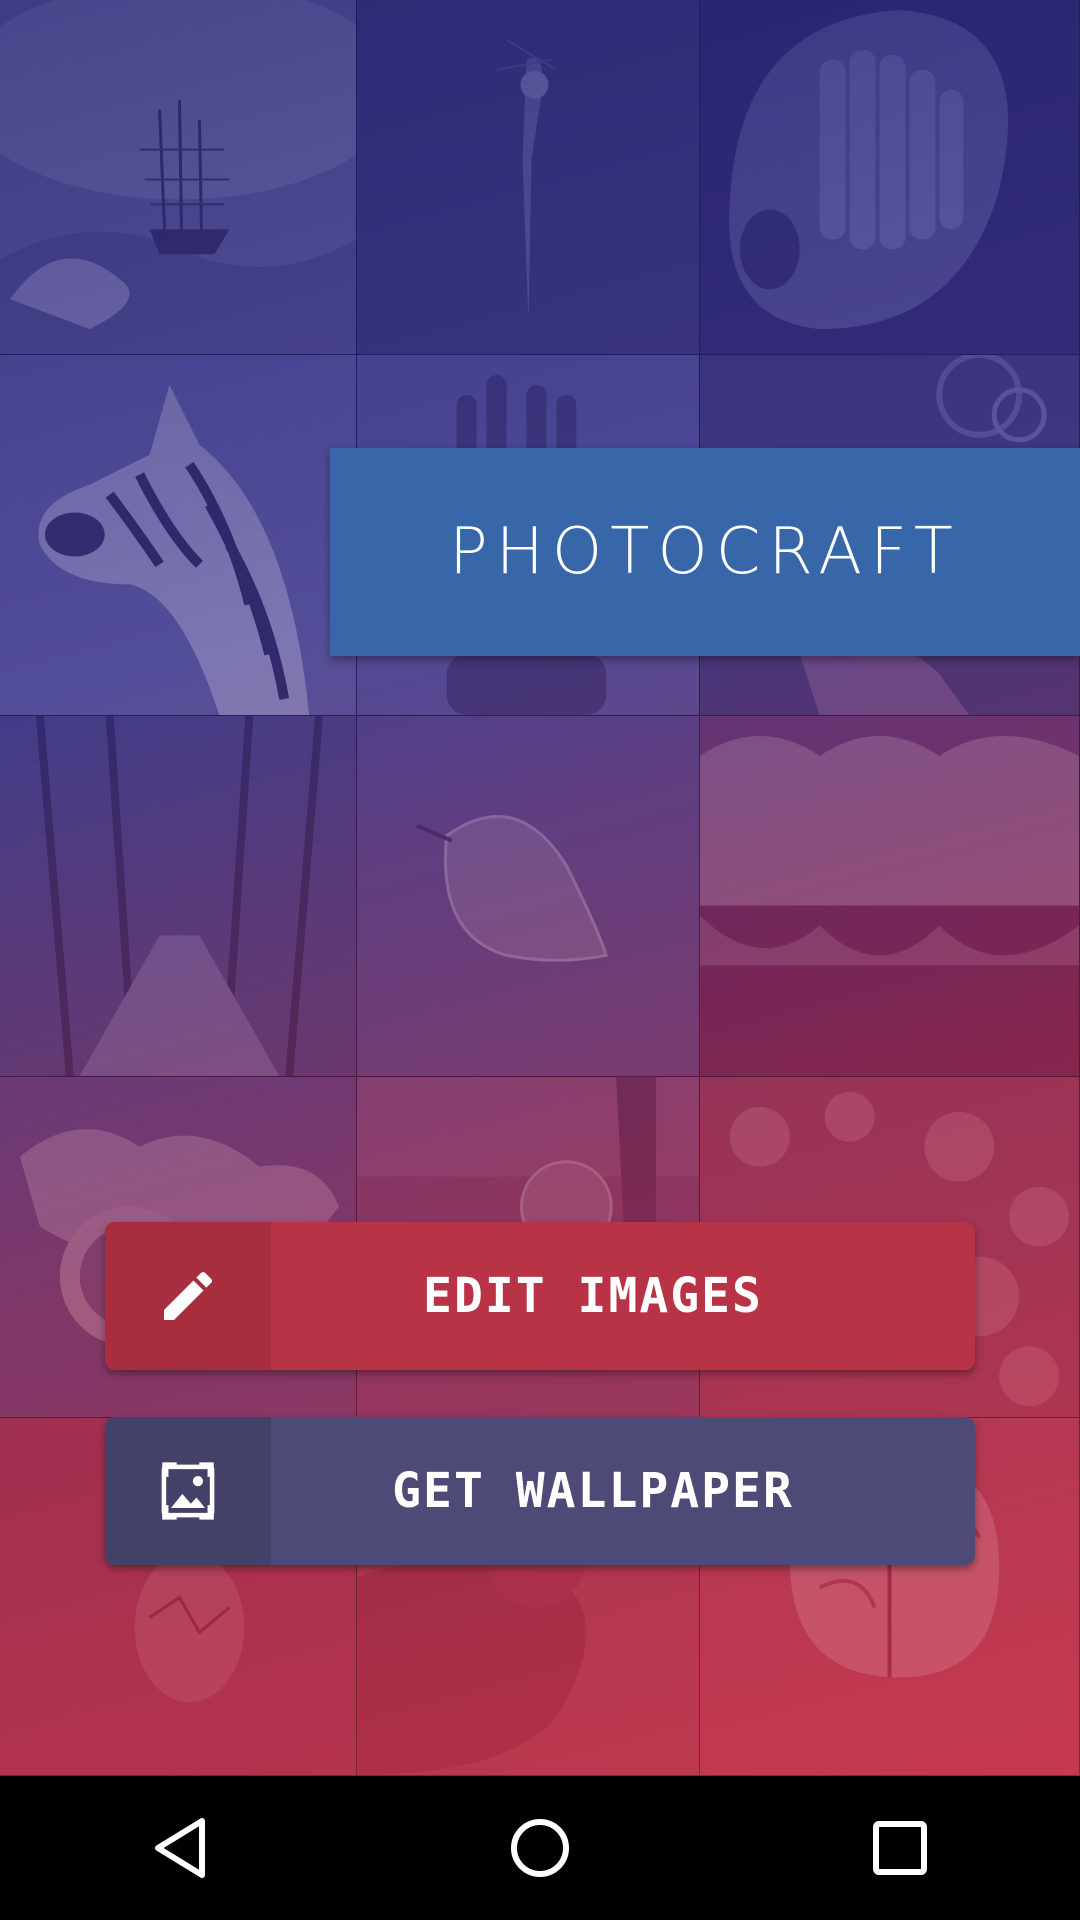 This screenshot has height=1920, width=1080. What do you see at coordinates (178, 177) in the screenshot?
I see `tile-ship-in-storm` at bounding box center [178, 177].